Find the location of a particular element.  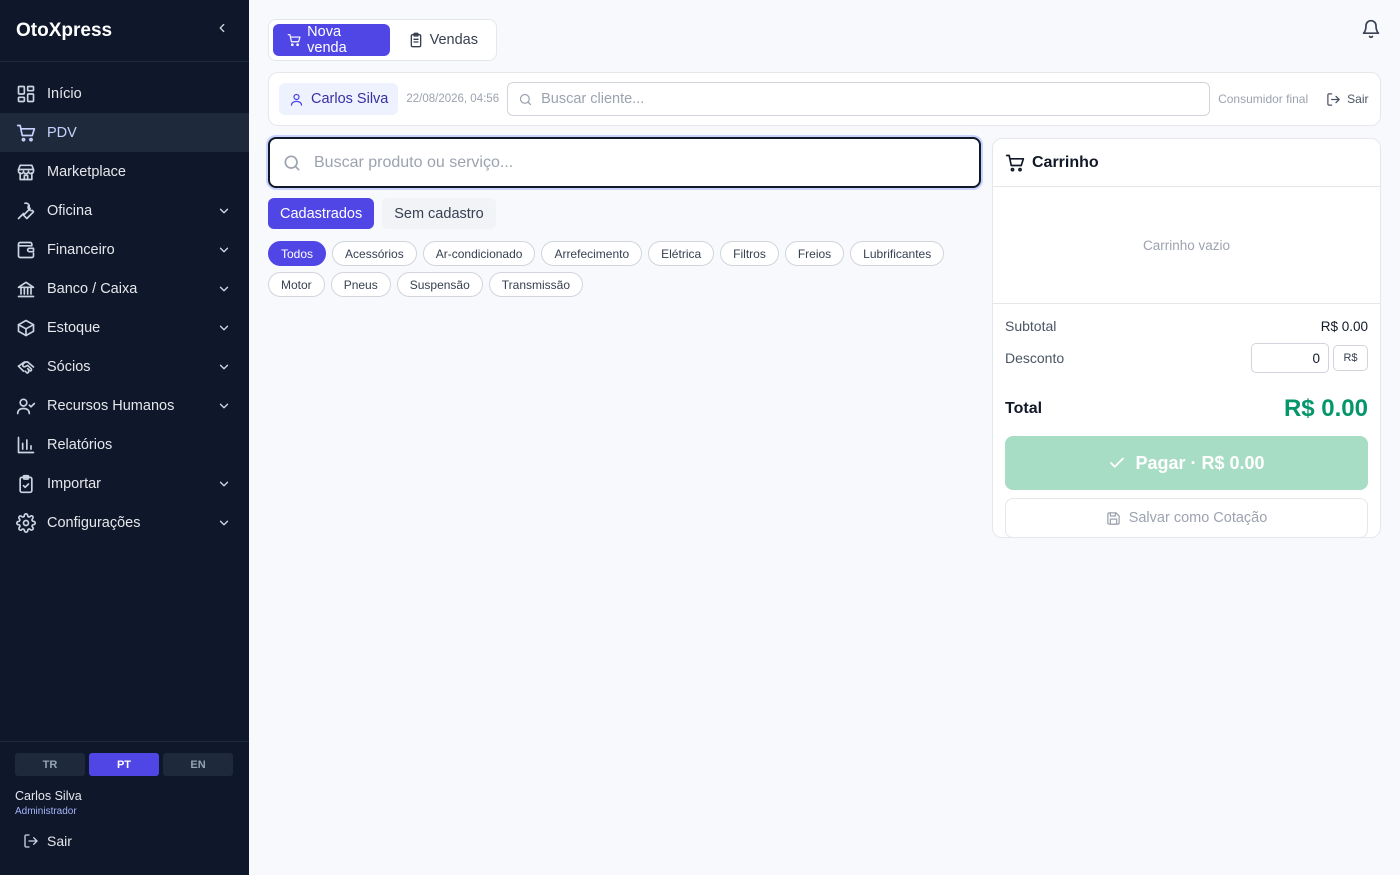

mode-tabs: Nova venda Vendas is located at coordinates (382, 40).